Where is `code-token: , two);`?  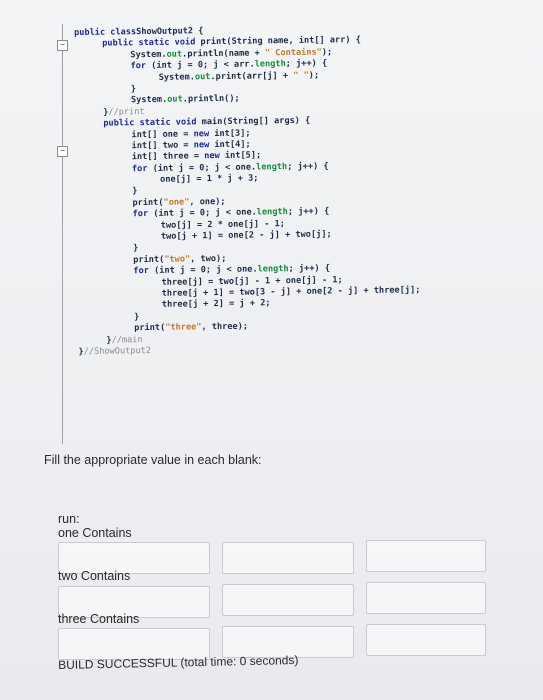 code-token: , two); is located at coordinates (208, 259).